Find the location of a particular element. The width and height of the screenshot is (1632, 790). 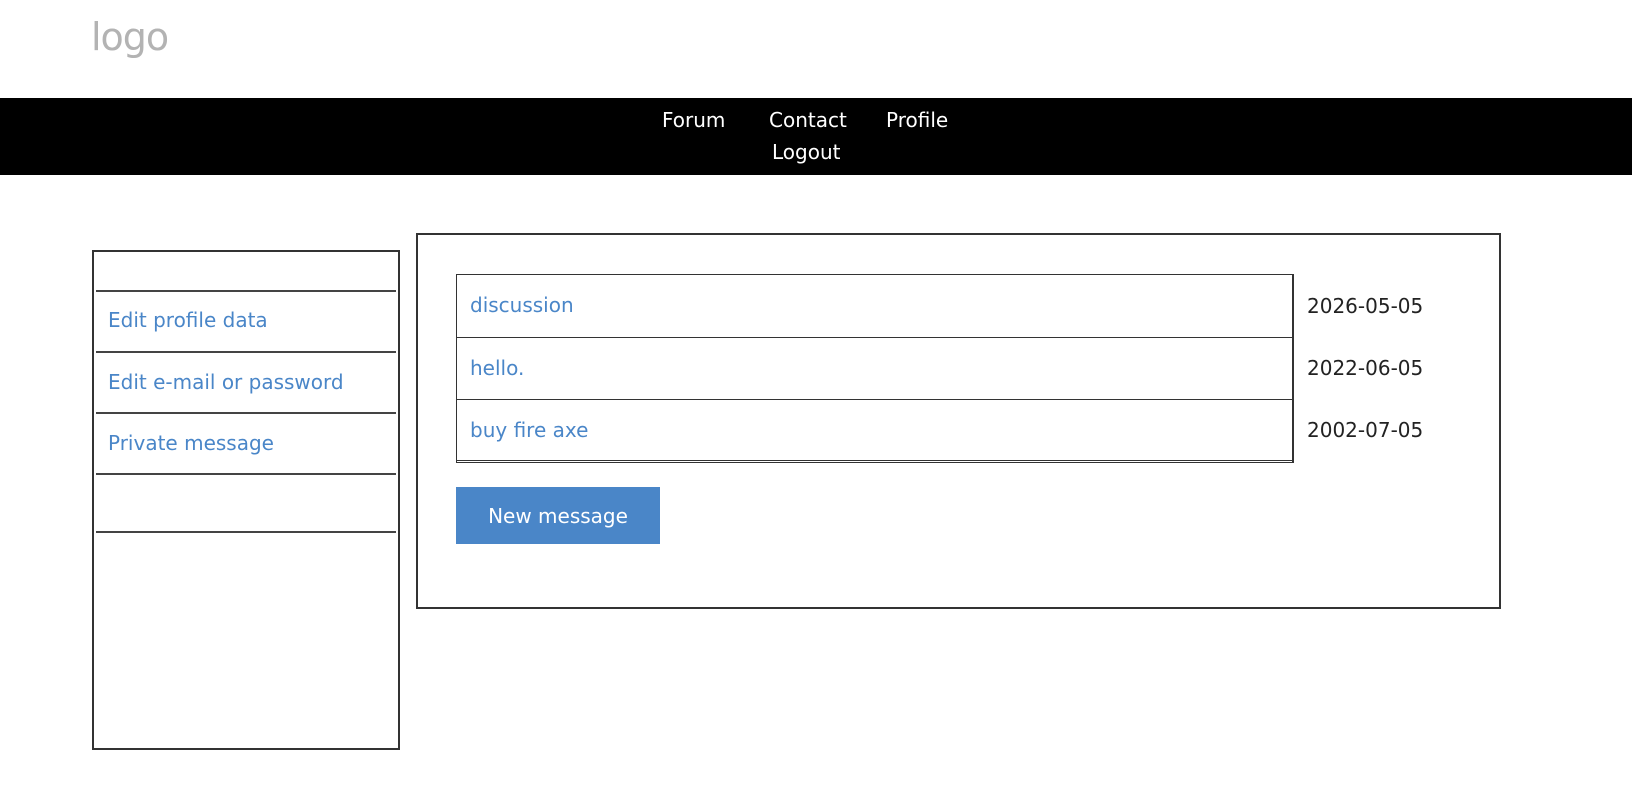

message-date: 2002-07-05 is located at coordinates (1365, 430).